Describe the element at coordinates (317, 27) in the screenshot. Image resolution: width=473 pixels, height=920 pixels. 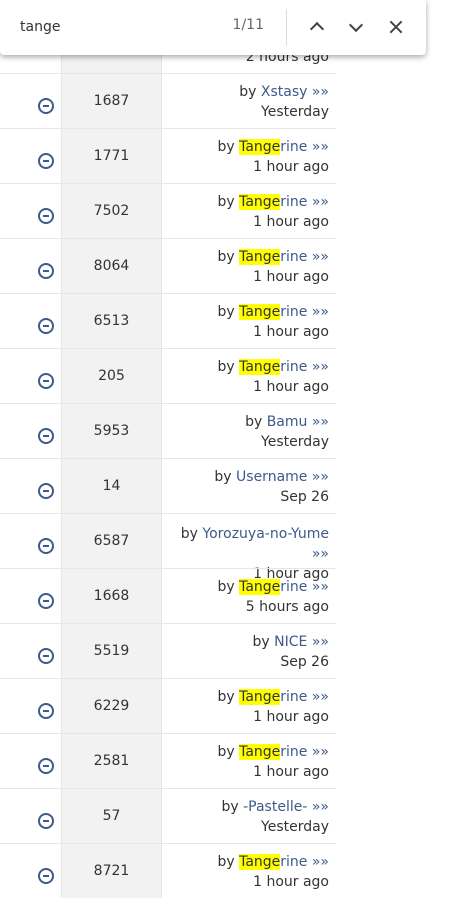
I see `find-previous-button` at that location.